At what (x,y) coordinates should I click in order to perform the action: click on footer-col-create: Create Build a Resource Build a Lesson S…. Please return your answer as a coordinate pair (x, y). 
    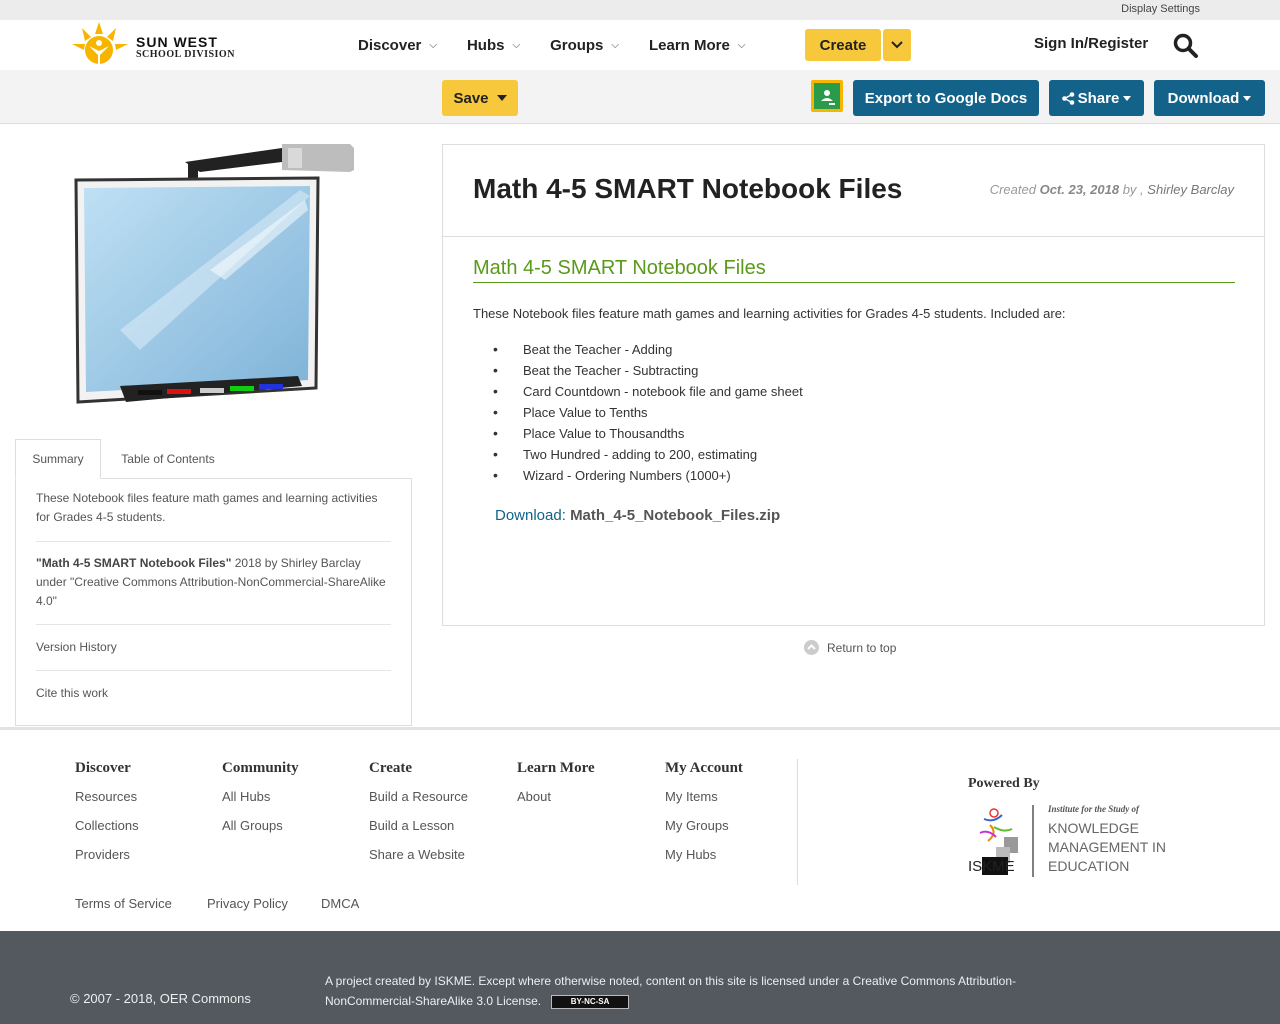
    Looking at the image, I should click on (418, 818).